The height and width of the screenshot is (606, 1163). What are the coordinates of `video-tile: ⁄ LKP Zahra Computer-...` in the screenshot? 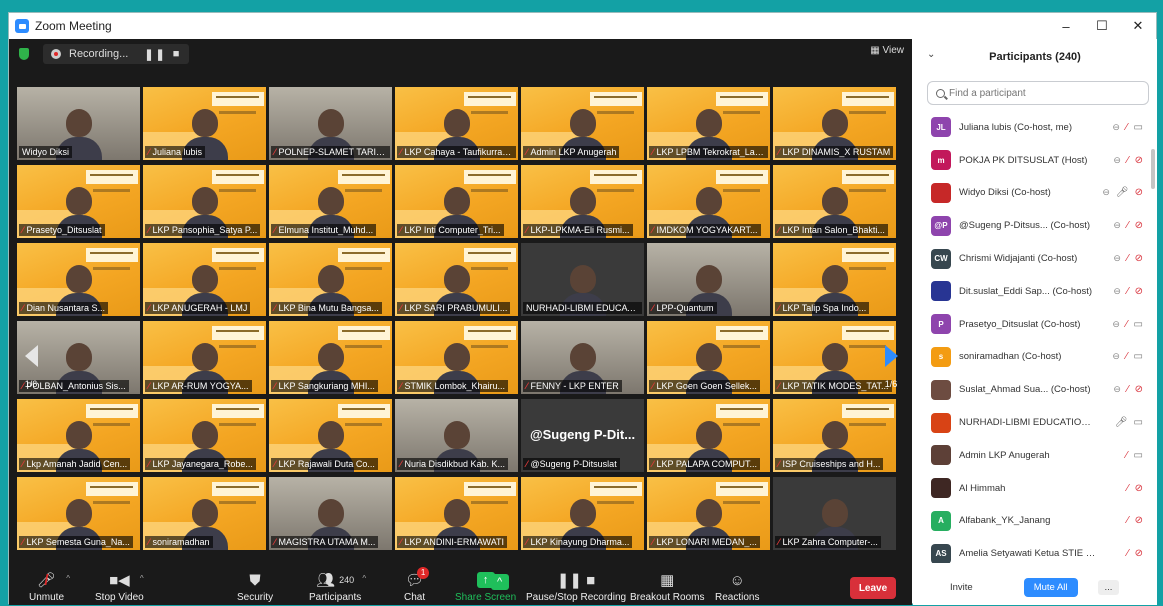 It's located at (834, 513).